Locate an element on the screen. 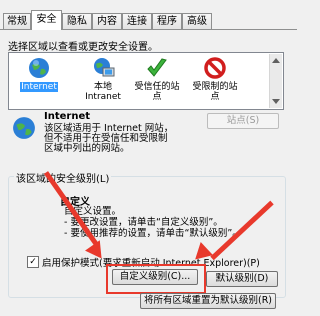 This screenshot has height=316, width=320. tab-privacy: 隐私 is located at coordinates (77, 21).